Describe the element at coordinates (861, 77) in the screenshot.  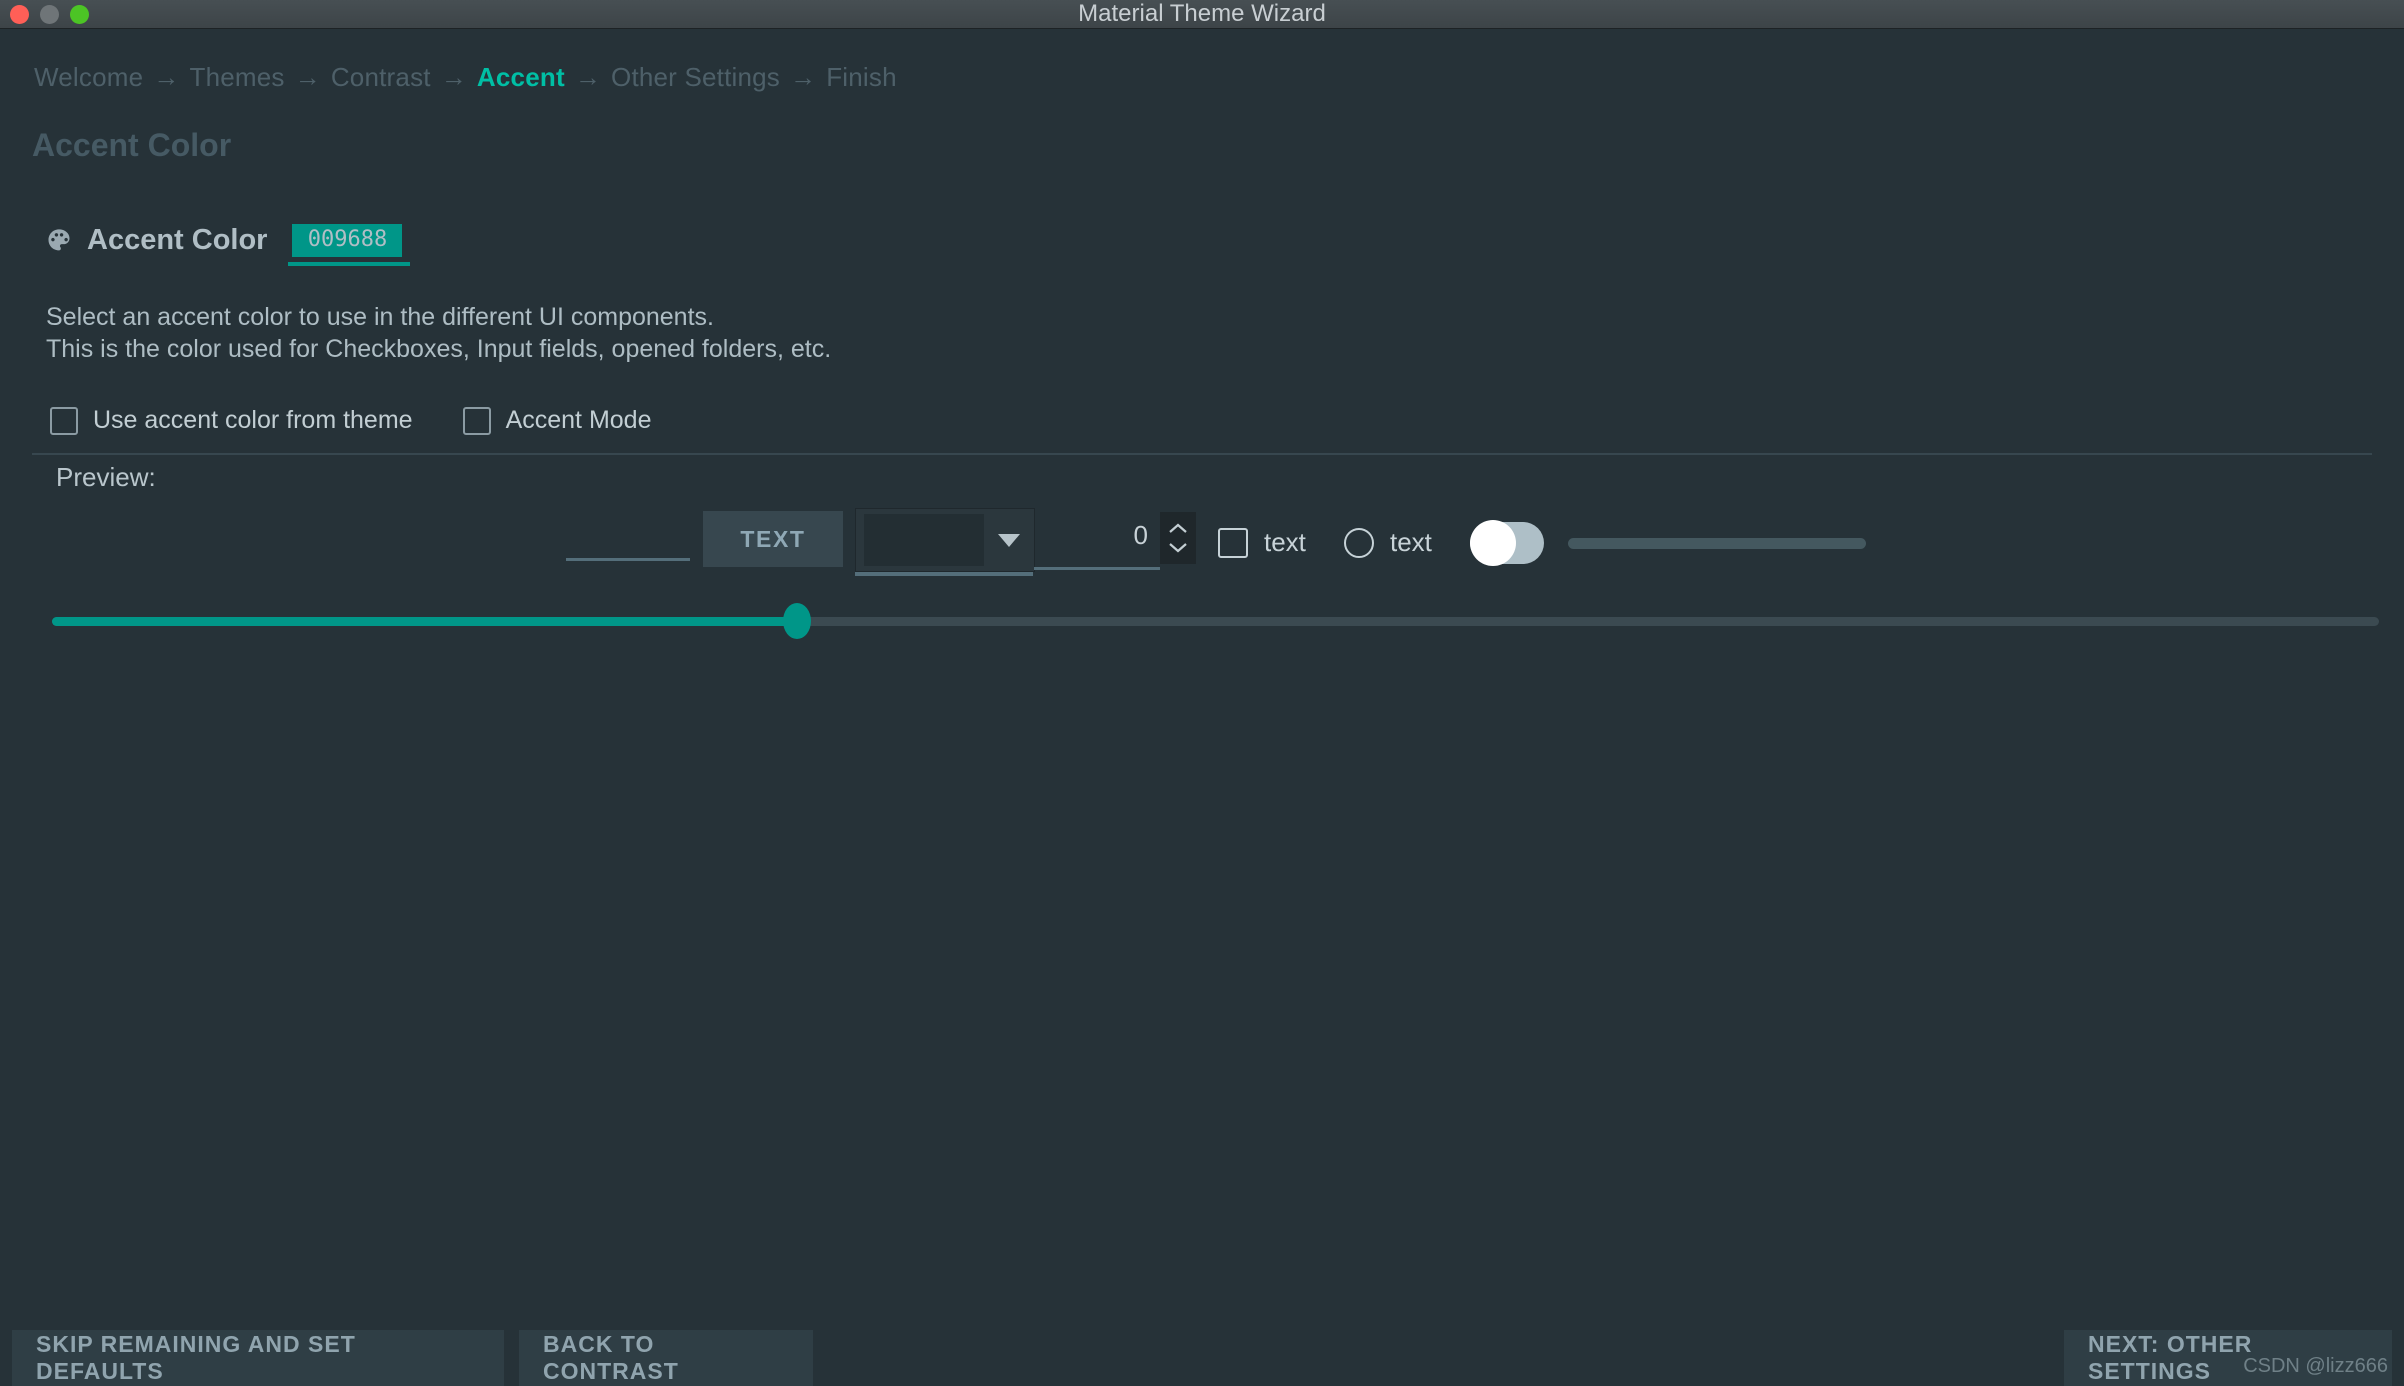
I see `breadcrumb-item-finish: Finish` at that location.